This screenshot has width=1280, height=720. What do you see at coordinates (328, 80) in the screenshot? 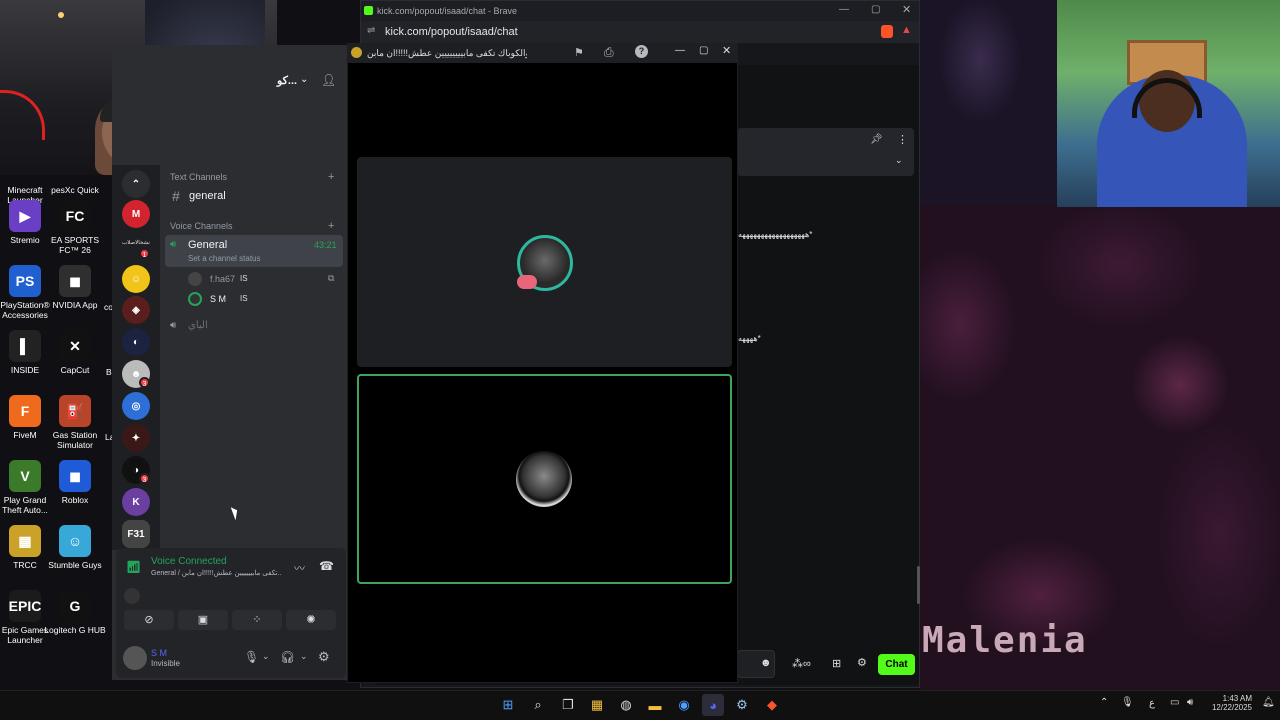
I see `invite-people-icon: 👤︎` at bounding box center [328, 80].